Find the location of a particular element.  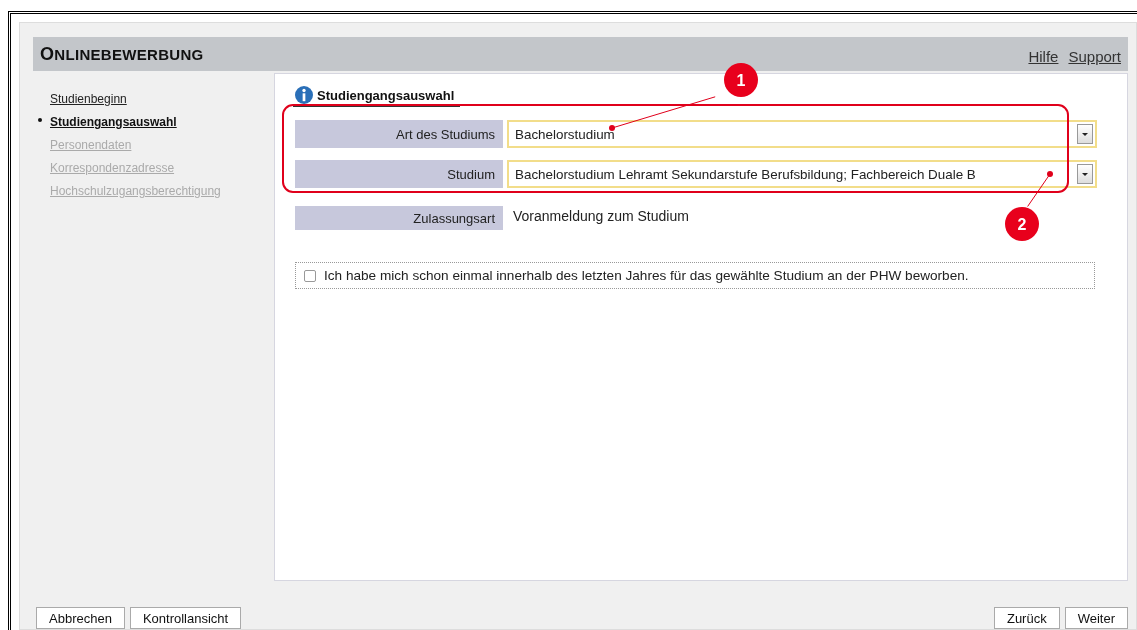

sidebar-item: Korrespondenzadresse is located at coordinates (112, 168).